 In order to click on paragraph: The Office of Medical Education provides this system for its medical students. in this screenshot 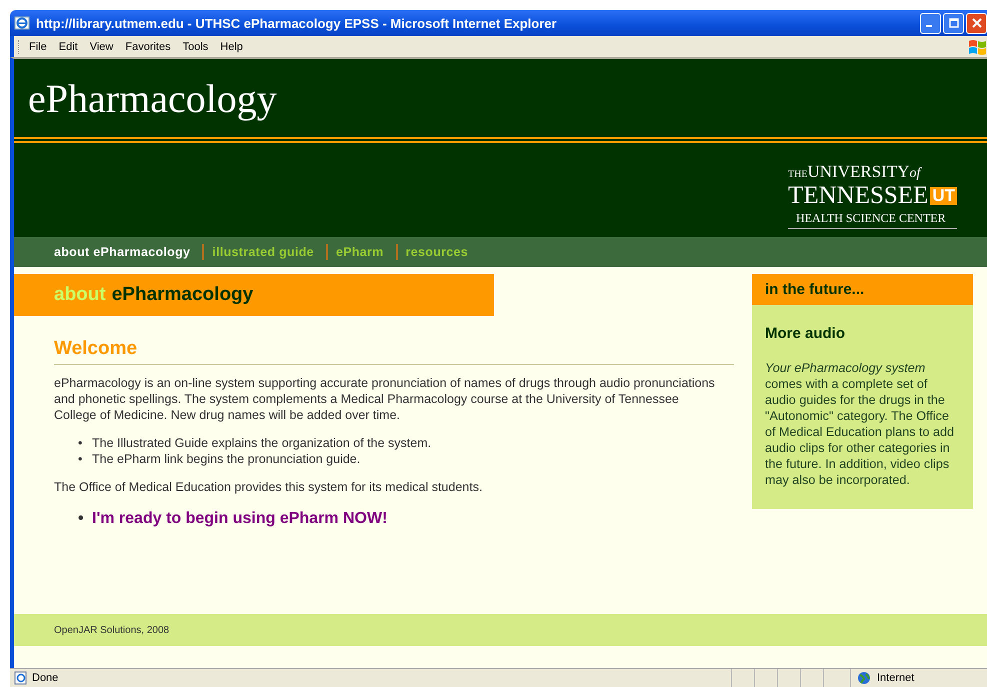, I will do `click(269, 487)`.